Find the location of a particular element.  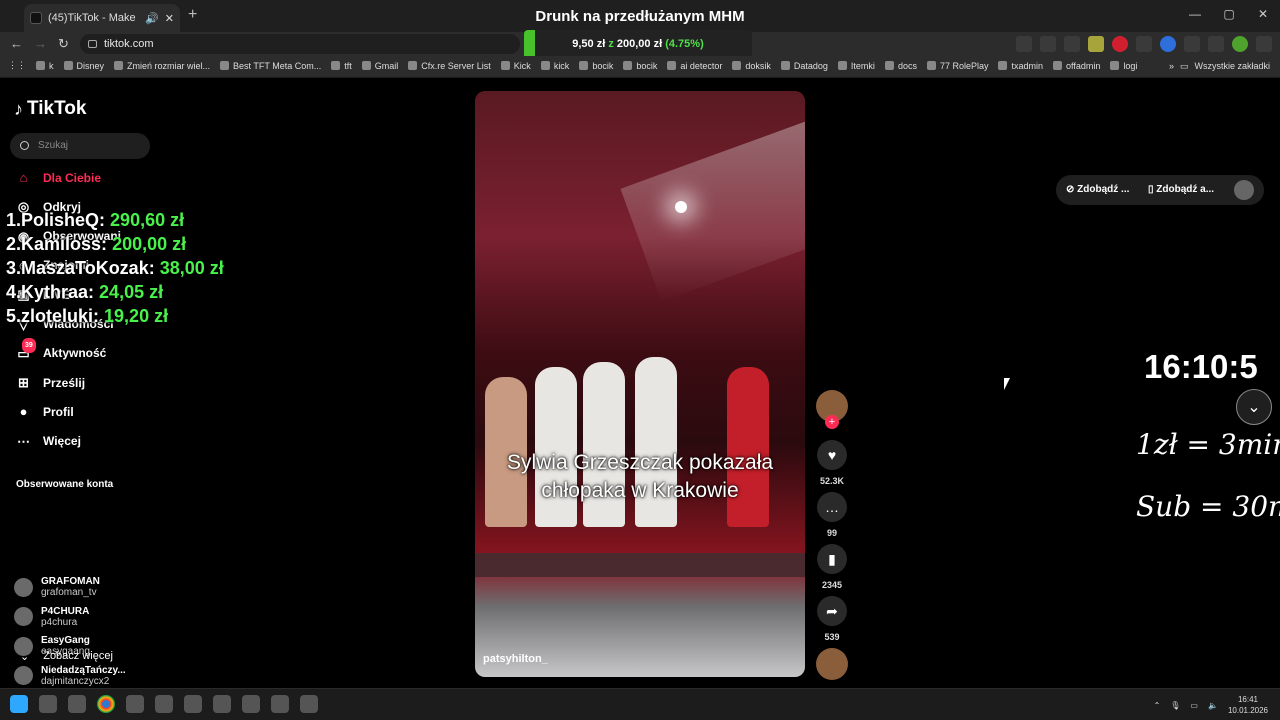

see-more-button: ⌄ Zobacz więcej is located at coordinates (66, 656).